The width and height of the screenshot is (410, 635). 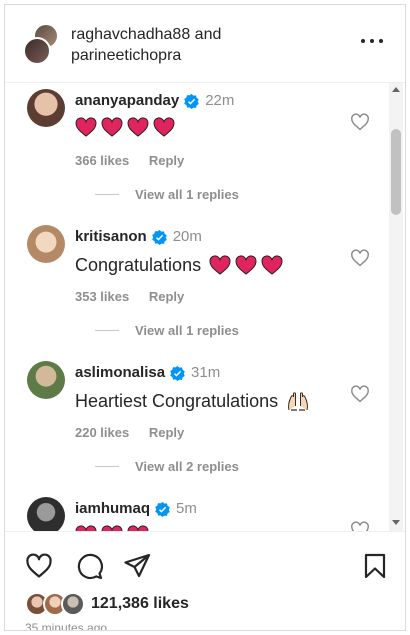 What do you see at coordinates (89, 566) in the screenshot?
I see `comment-bubble-icon` at bounding box center [89, 566].